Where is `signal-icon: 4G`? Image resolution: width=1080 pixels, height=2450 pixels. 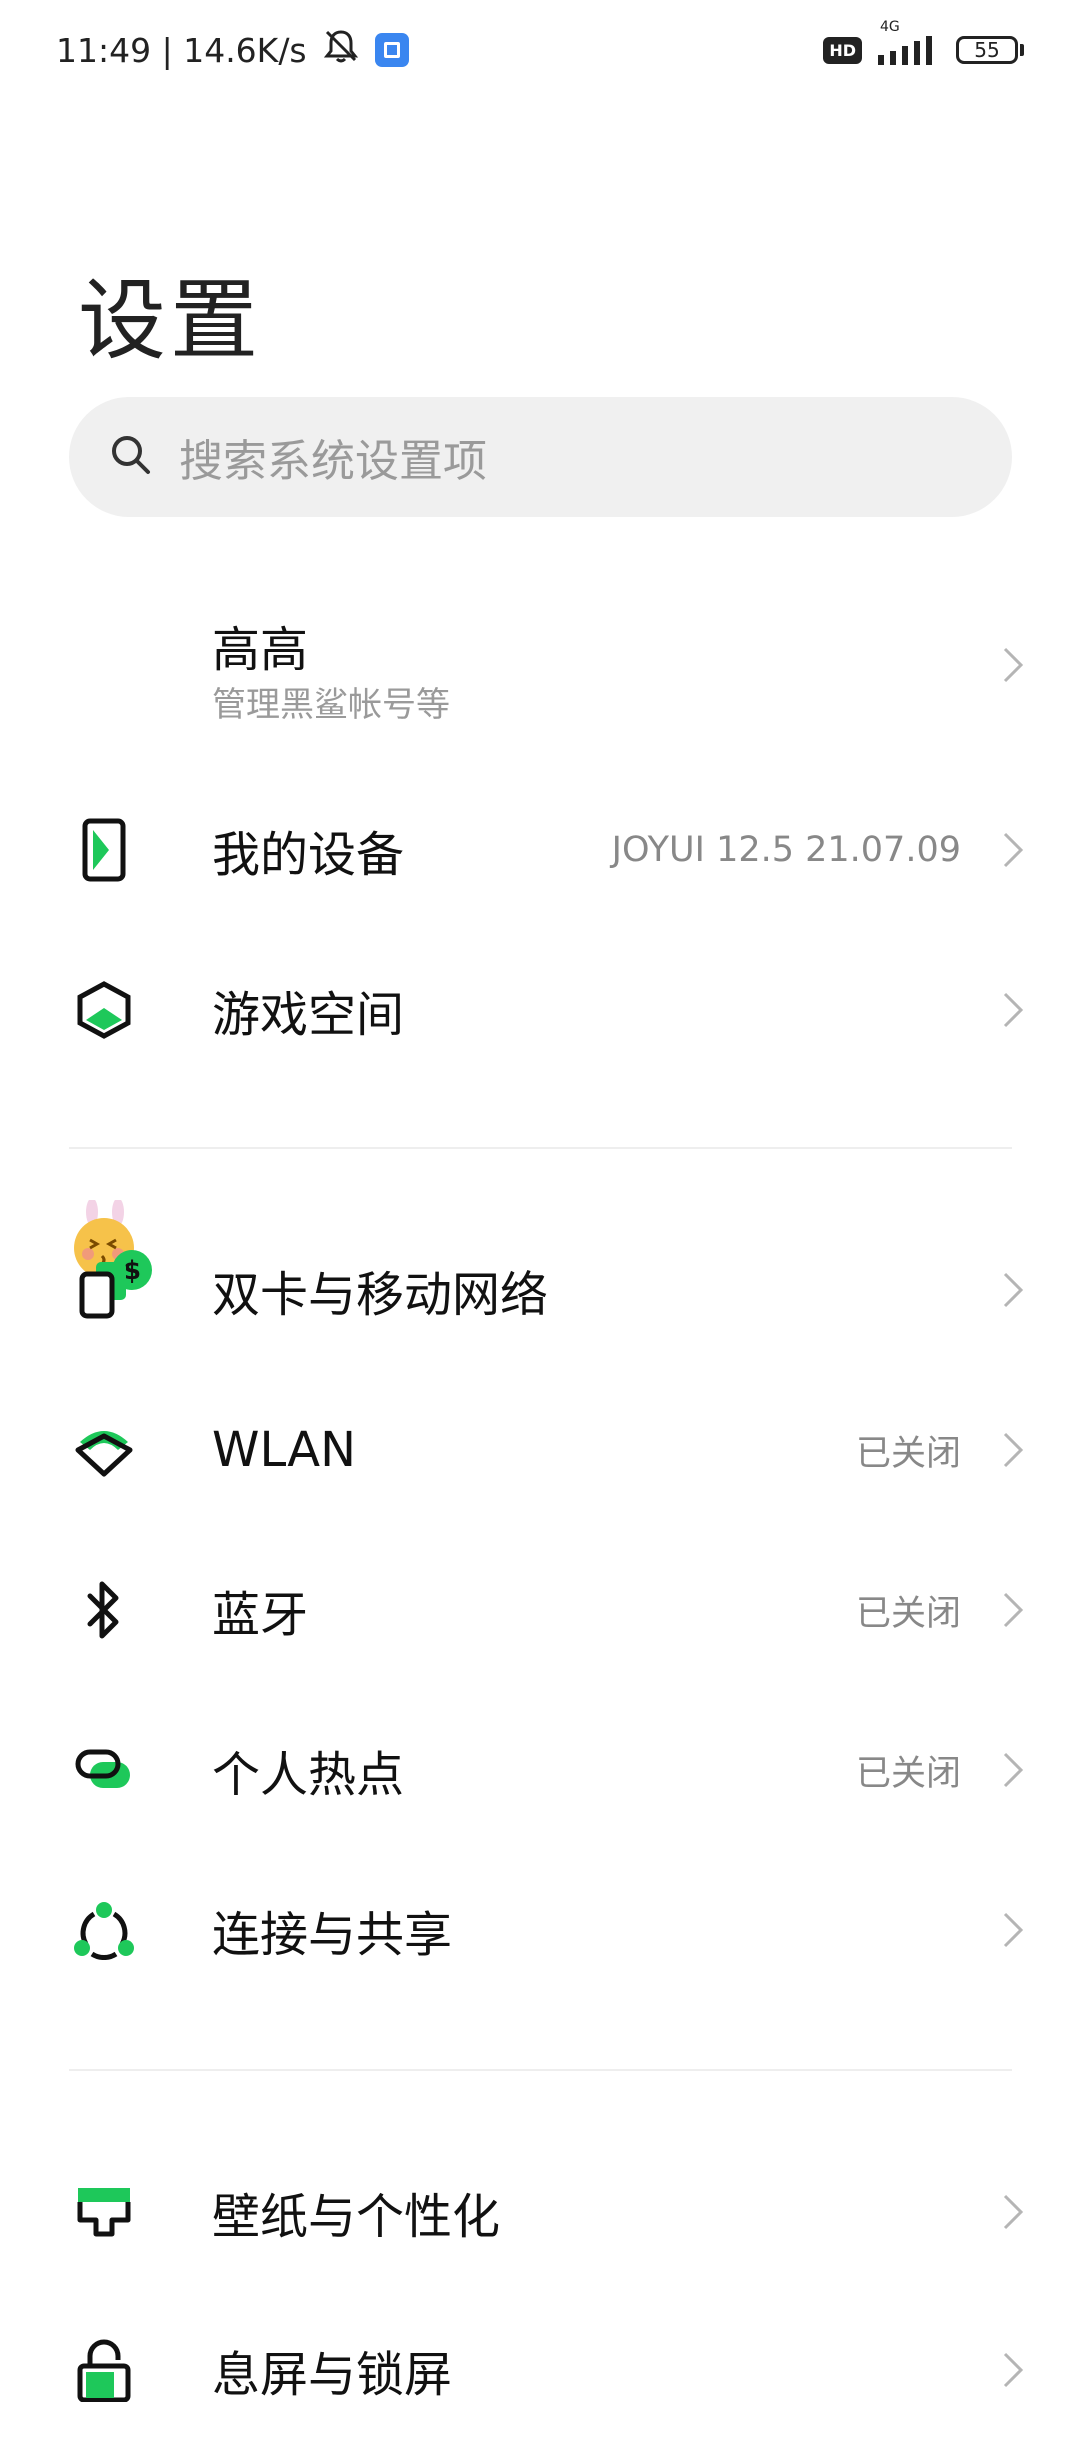 signal-icon: 4G is located at coordinates (909, 43).